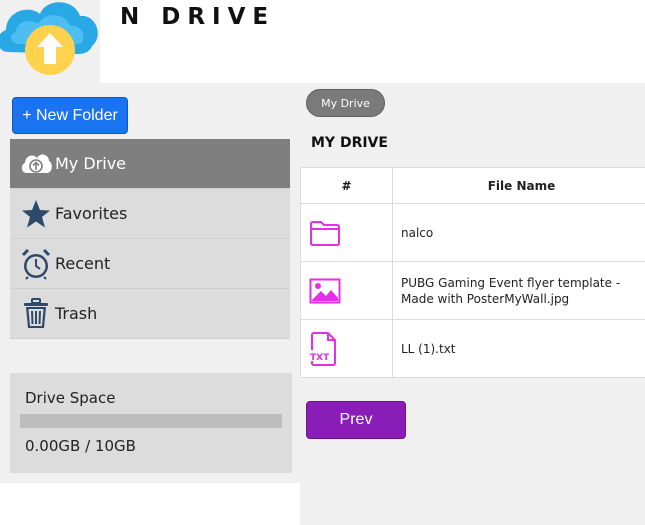 This screenshot has width=645, height=525. What do you see at coordinates (150, 214) in the screenshot?
I see `sidebar-item-favorites: Favorites` at bounding box center [150, 214].